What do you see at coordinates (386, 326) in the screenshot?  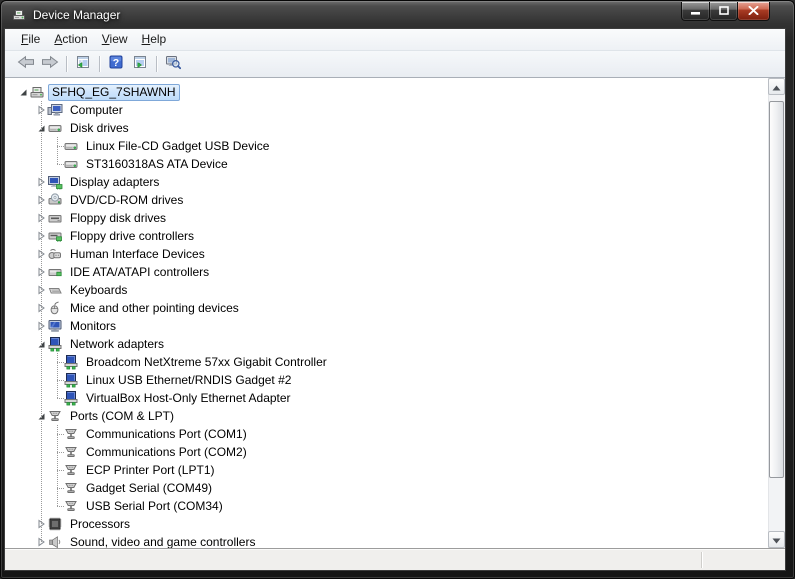 I see `tree-item-monitors: Monitors` at bounding box center [386, 326].